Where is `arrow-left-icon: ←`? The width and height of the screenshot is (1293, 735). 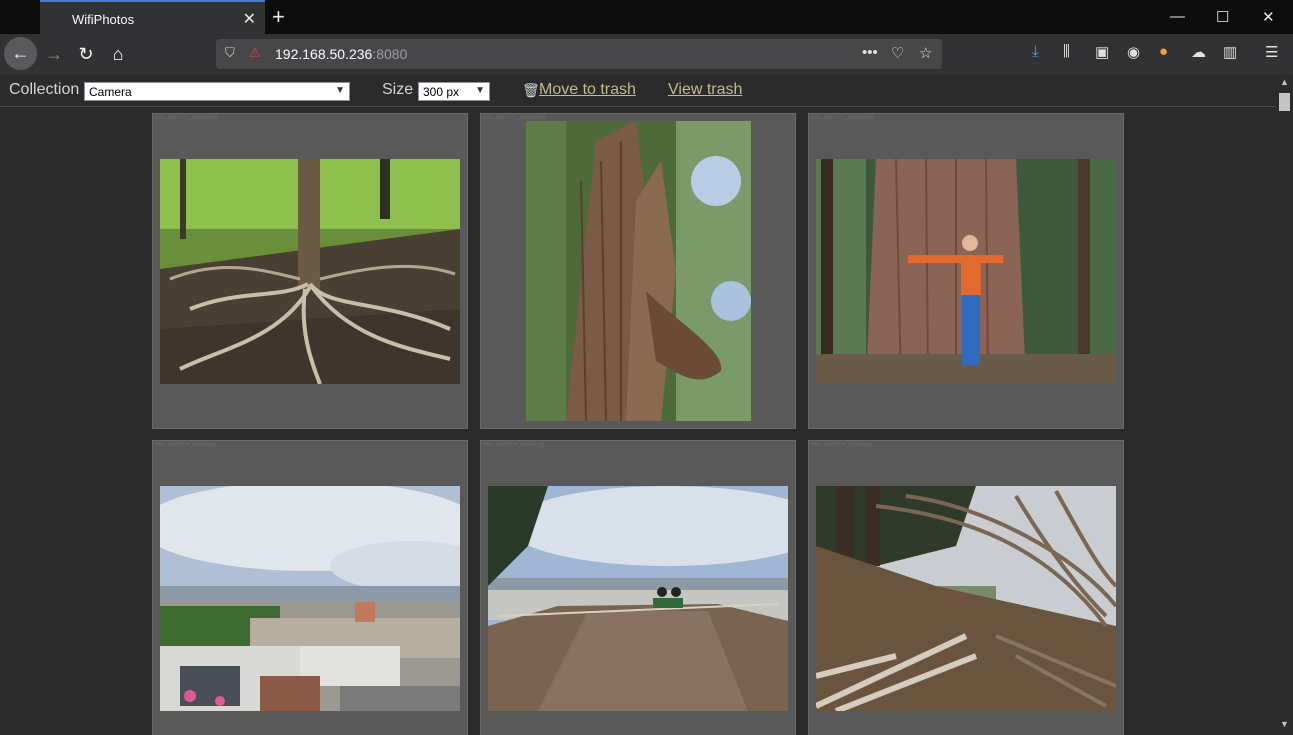
arrow-left-icon: ← is located at coordinates (20, 53).